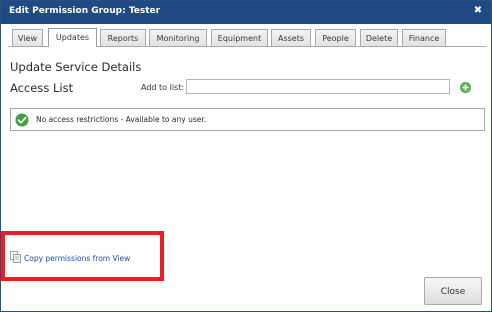 This screenshot has width=492, height=312. I want to click on tab-updates: Updates, so click(72, 37).